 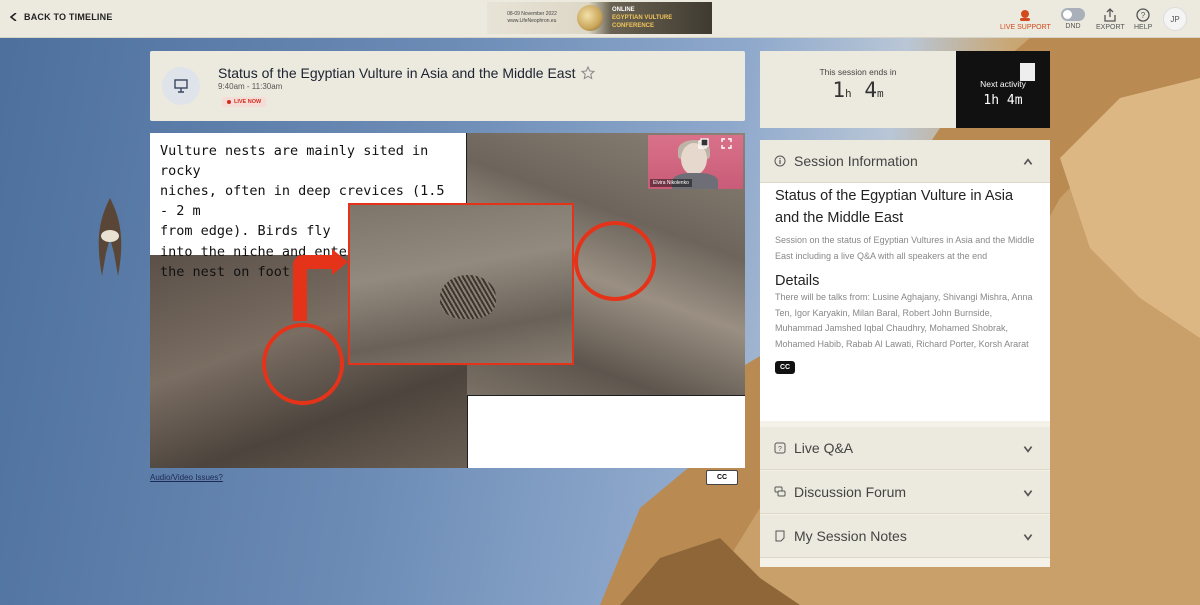 What do you see at coordinates (870, 90) in the screenshot?
I see `ends-minutes: 4` at bounding box center [870, 90].